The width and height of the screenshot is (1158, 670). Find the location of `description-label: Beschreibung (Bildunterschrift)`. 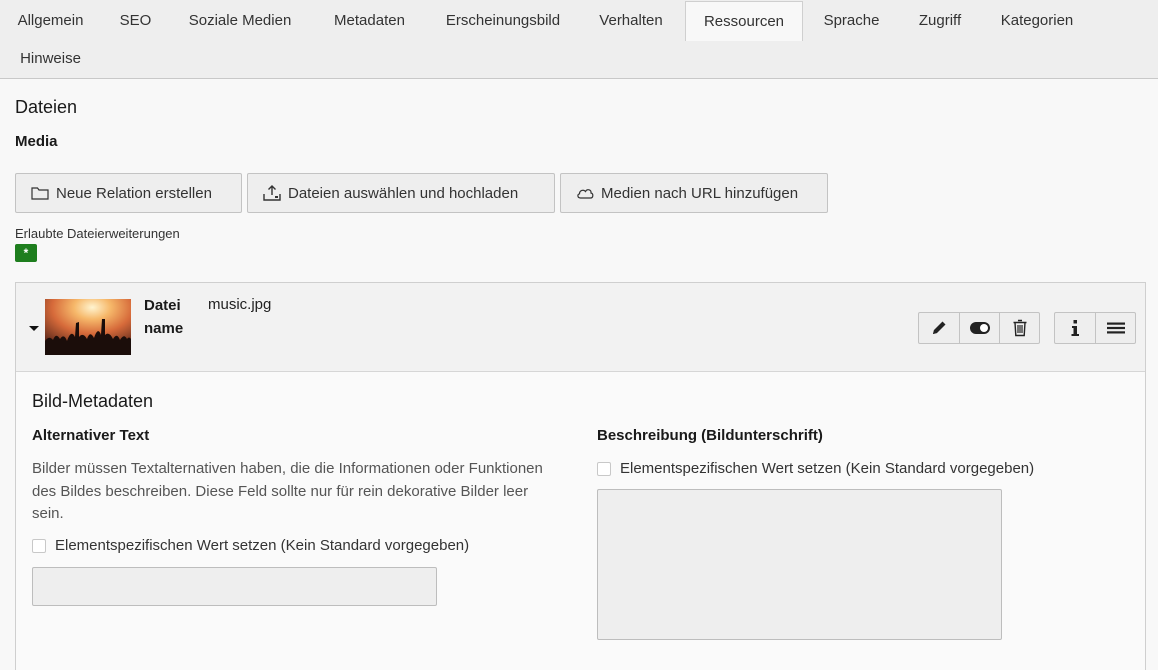

description-label: Beschreibung (Bildunterschrift) is located at coordinates (710, 435).